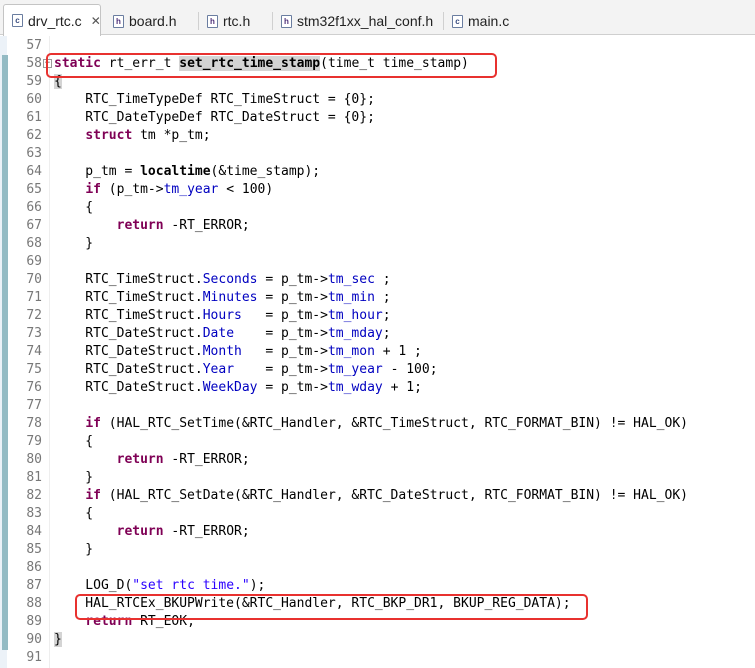  What do you see at coordinates (410, 369) in the screenshot?
I see `code-text: - 100;` at bounding box center [410, 369].